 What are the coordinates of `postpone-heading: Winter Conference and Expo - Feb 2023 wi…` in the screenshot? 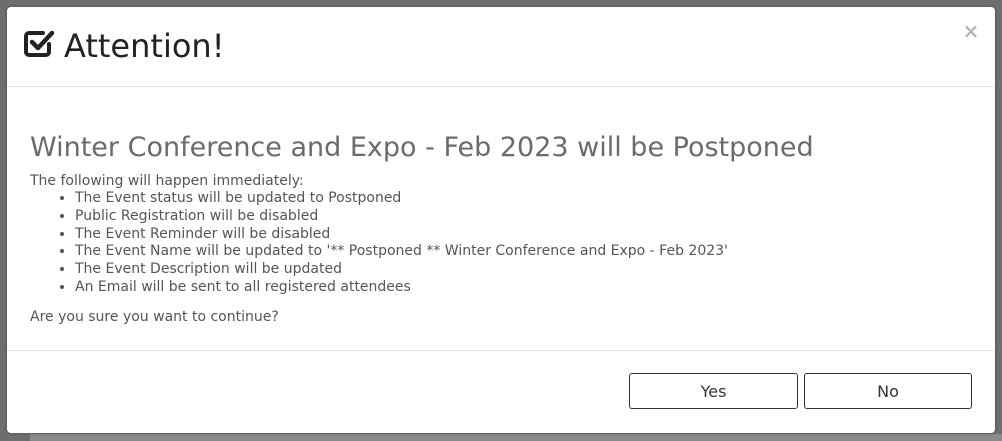 It's located at (422, 147).